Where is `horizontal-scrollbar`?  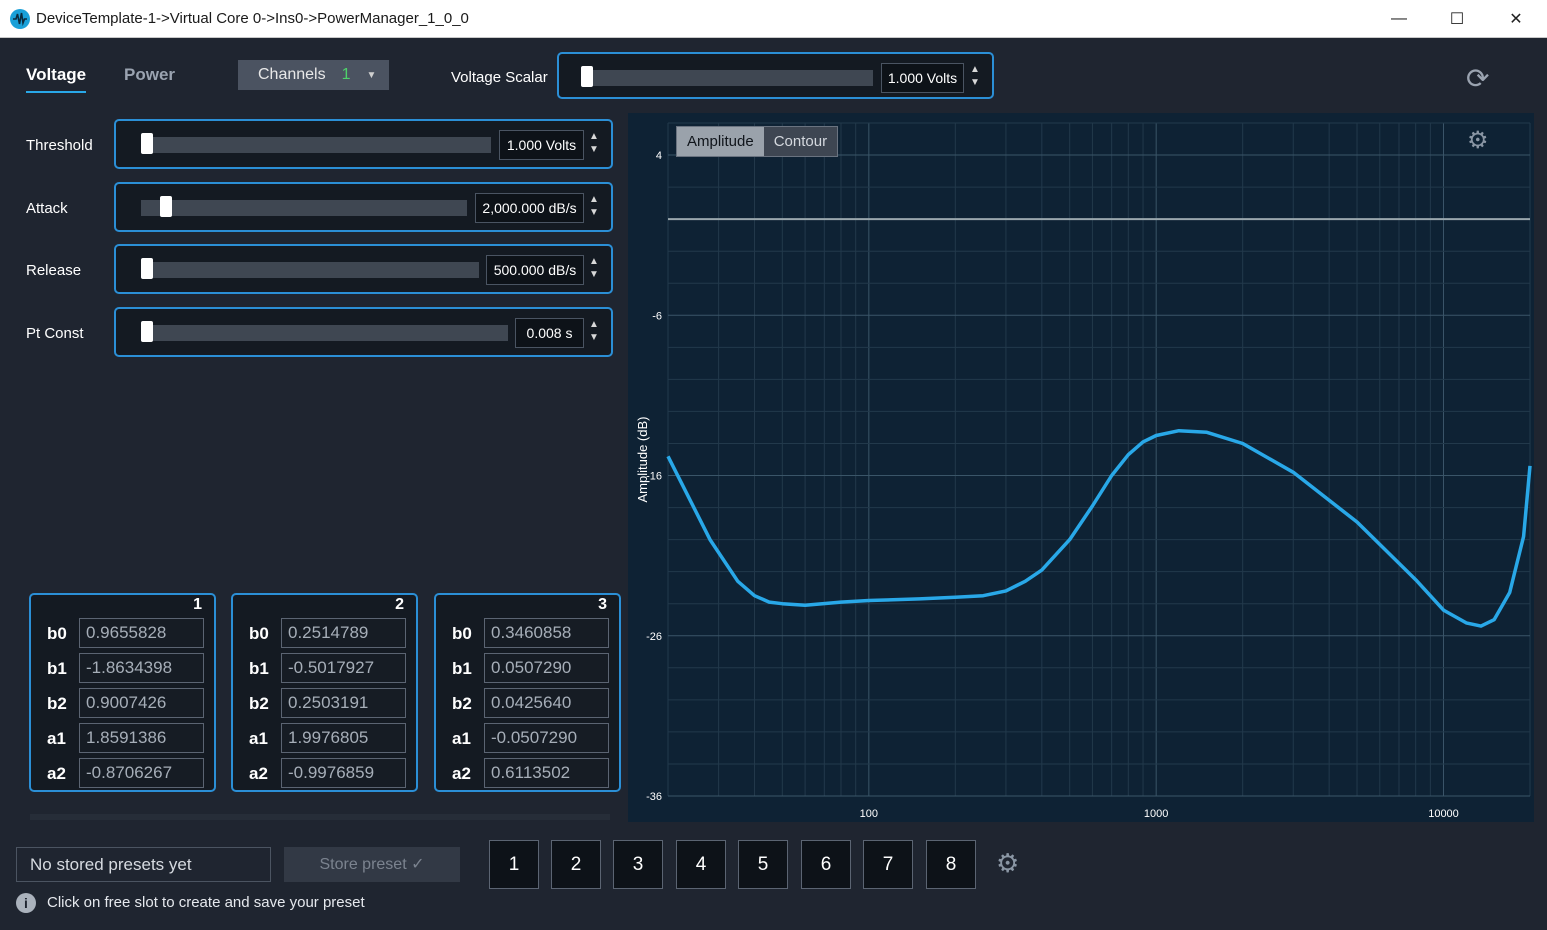
horizontal-scrollbar is located at coordinates (320, 817).